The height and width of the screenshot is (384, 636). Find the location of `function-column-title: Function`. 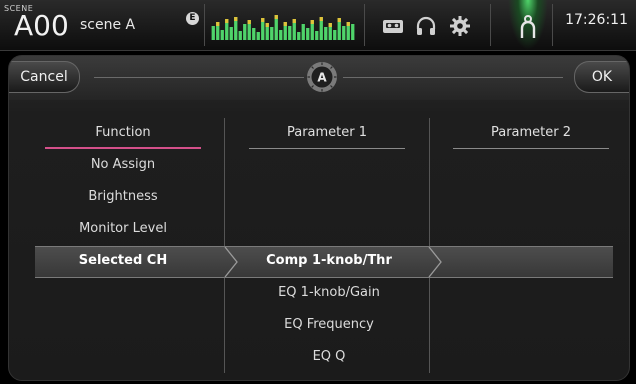

function-column-title: Function is located at coordinates (123, 132).